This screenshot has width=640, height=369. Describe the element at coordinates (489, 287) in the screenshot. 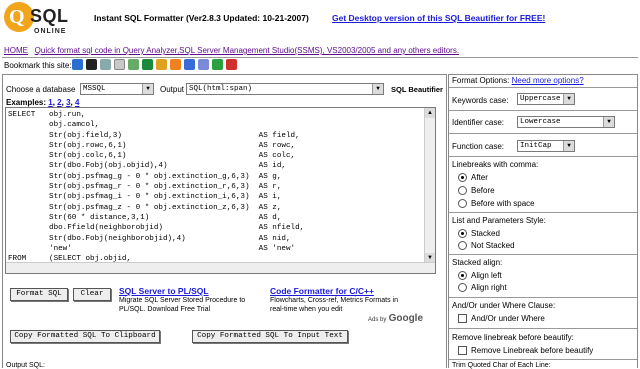

I see `align-right-label: Align right` at that location.